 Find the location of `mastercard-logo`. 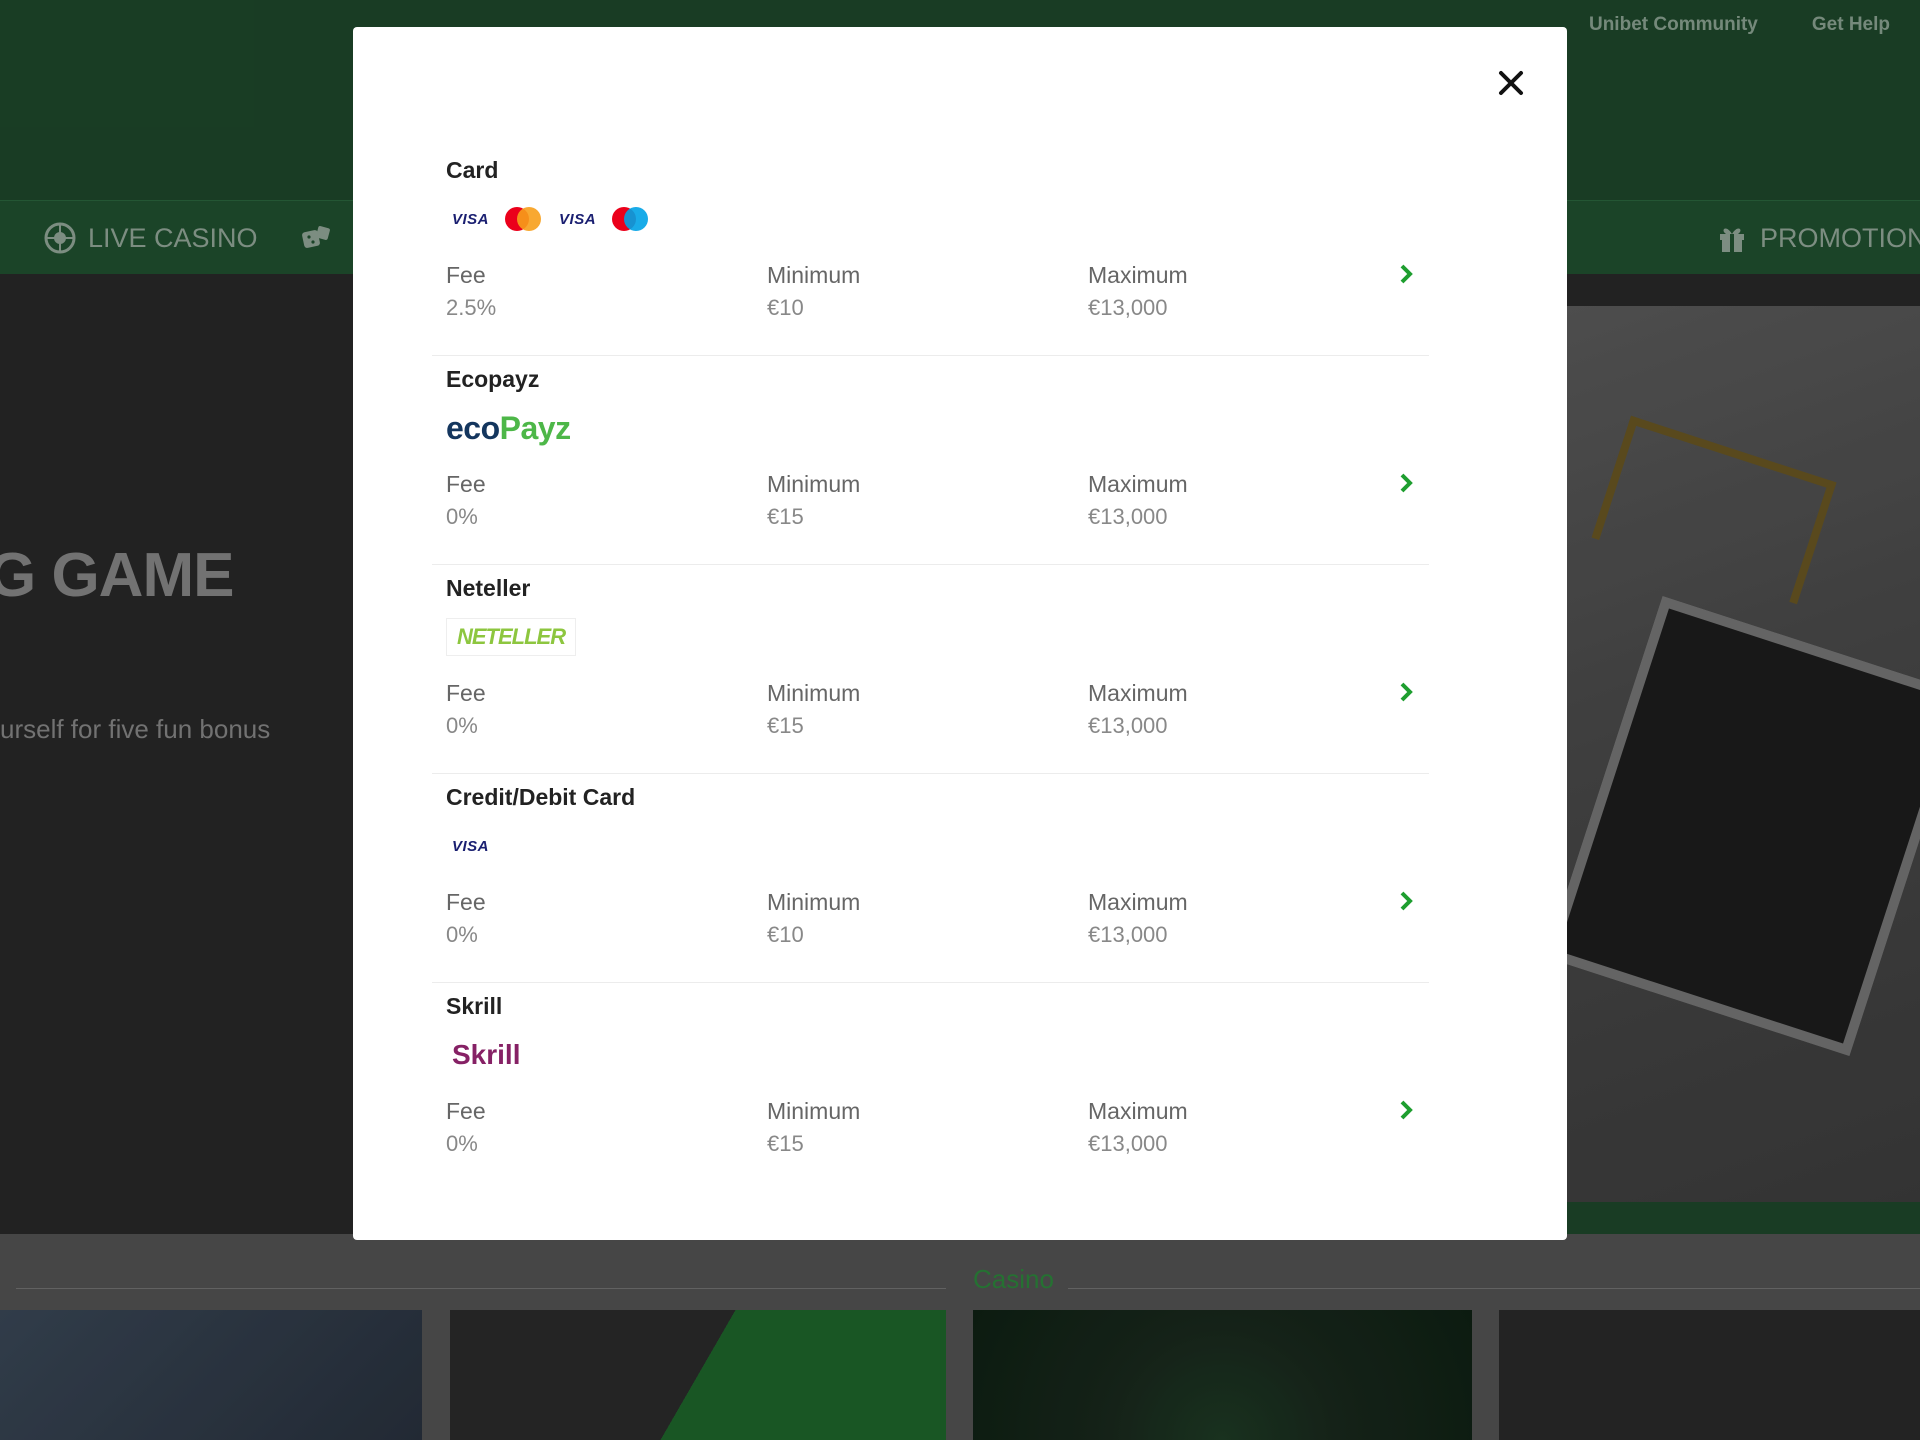

mastercard-logo is located at coordinates (524, 219).